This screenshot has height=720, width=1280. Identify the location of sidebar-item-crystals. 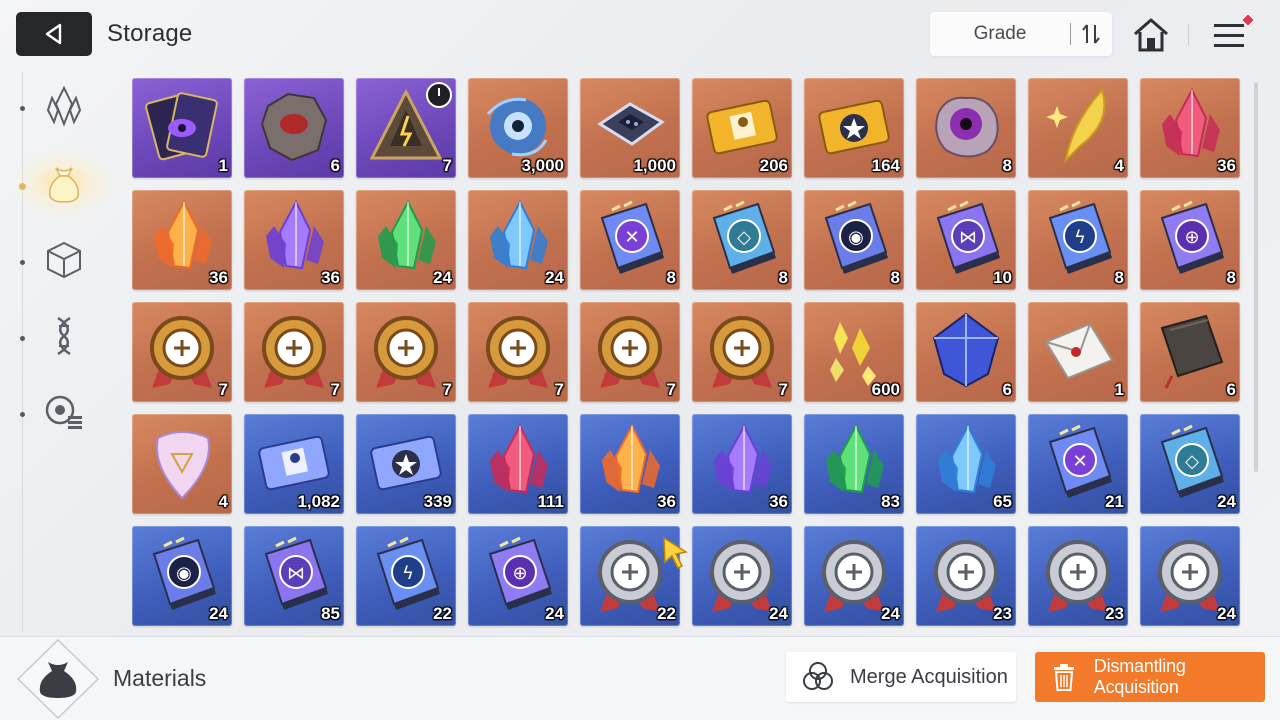
(64, 106).